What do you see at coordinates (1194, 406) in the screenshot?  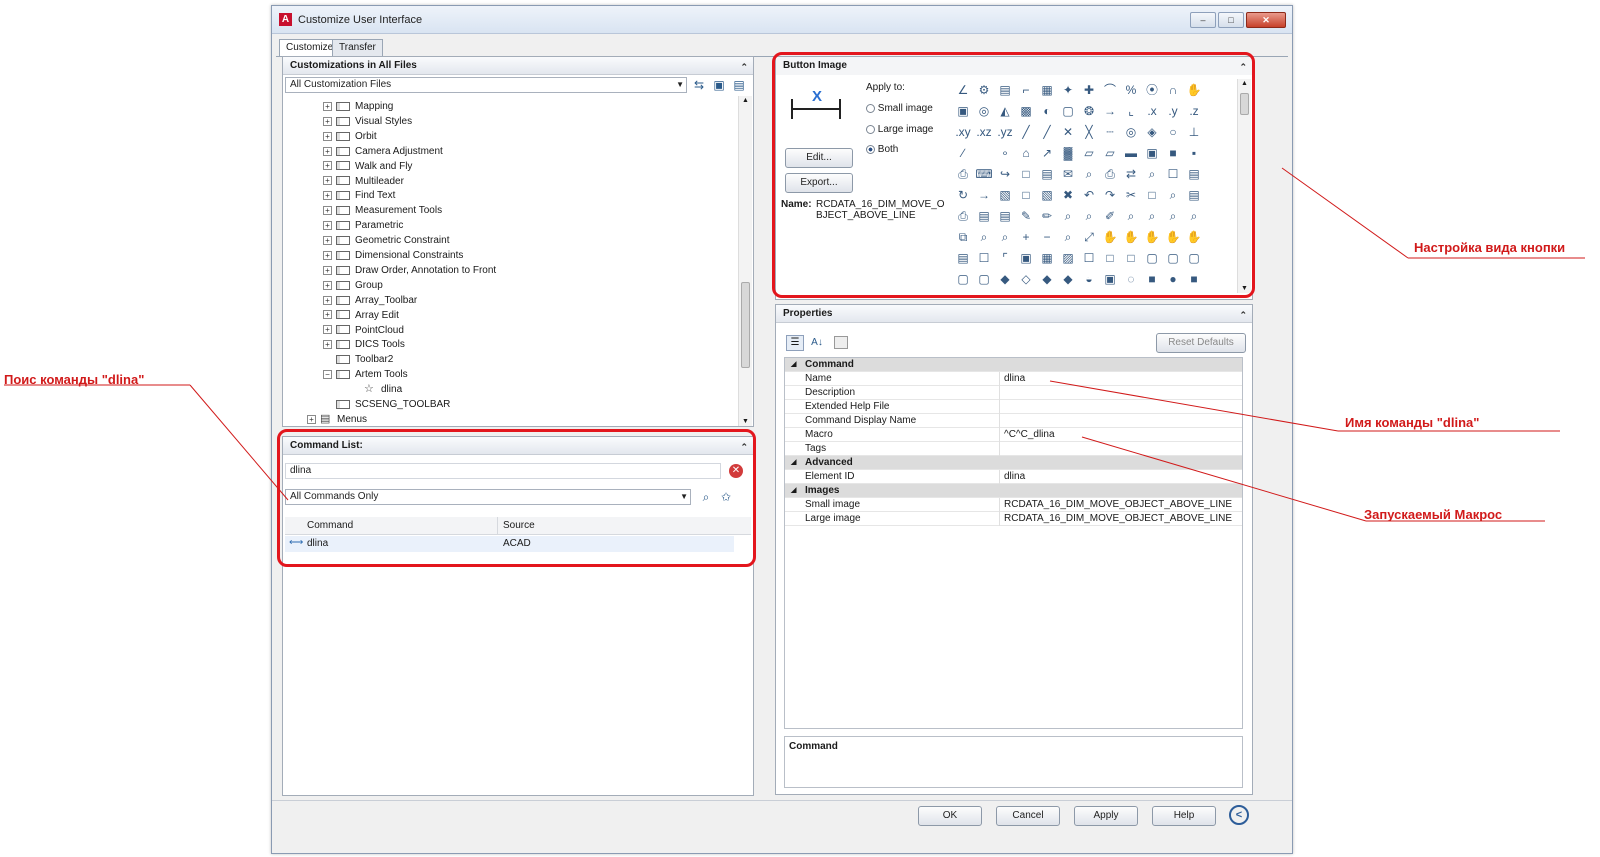 I see `name-leader` at bounding box center [1194, 406].